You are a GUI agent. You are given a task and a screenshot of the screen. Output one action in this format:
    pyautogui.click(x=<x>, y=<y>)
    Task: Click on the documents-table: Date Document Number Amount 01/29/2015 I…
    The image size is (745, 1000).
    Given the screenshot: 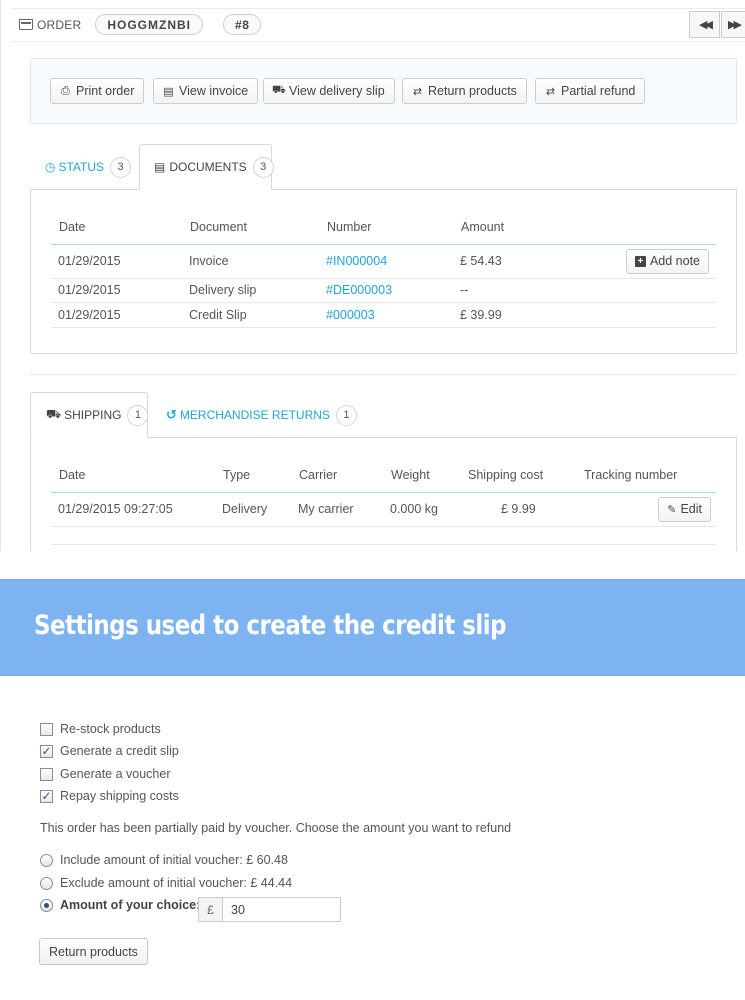 What is the action you would take?
    pyautogui.click(x=383, y=269)
    